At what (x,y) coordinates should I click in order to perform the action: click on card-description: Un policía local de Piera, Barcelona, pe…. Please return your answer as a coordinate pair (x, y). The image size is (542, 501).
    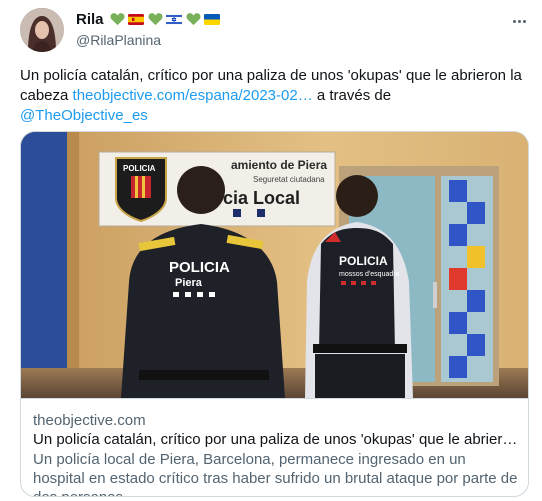
    Looking at the image, I should click on (275, 473).